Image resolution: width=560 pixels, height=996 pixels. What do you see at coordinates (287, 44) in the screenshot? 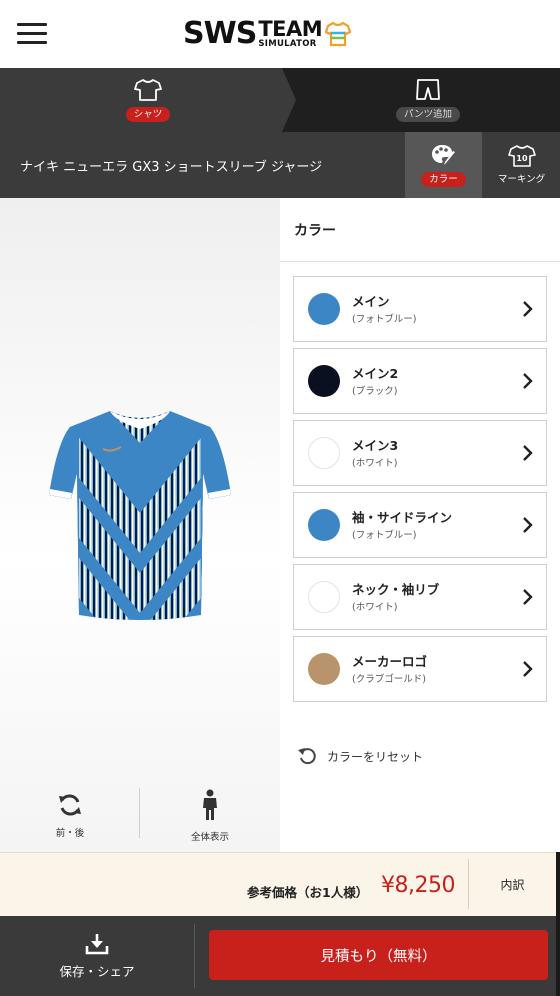
I see `logo-simulator-word: SIMULATOR` at bounding box center [287, 44].